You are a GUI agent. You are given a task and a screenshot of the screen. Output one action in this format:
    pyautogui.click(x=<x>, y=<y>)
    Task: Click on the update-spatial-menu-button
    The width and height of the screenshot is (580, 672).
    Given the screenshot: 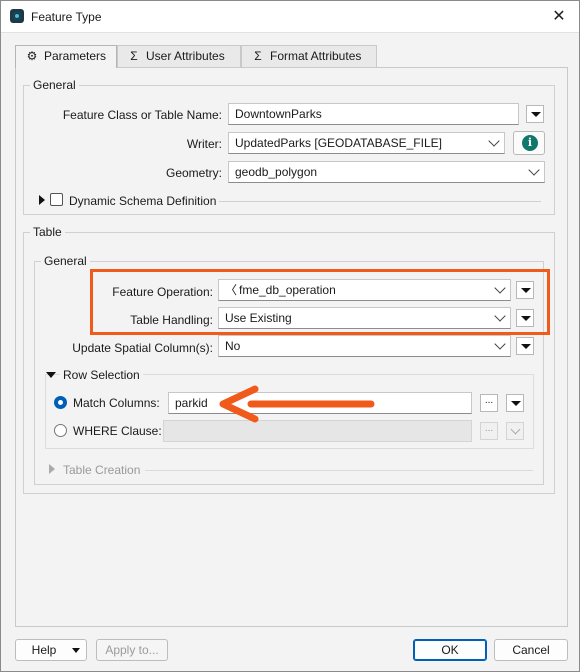 What is the action you would take?
    pyautogui.click(x=525, y=346)
    